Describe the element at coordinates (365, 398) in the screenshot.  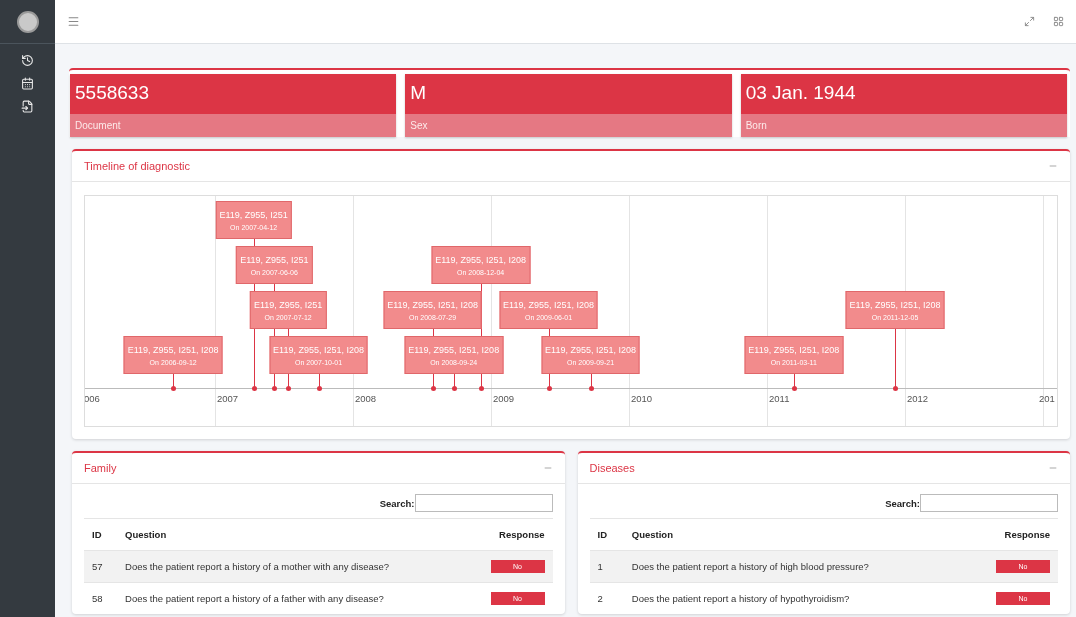
I see `year-label: 2008` at that location.